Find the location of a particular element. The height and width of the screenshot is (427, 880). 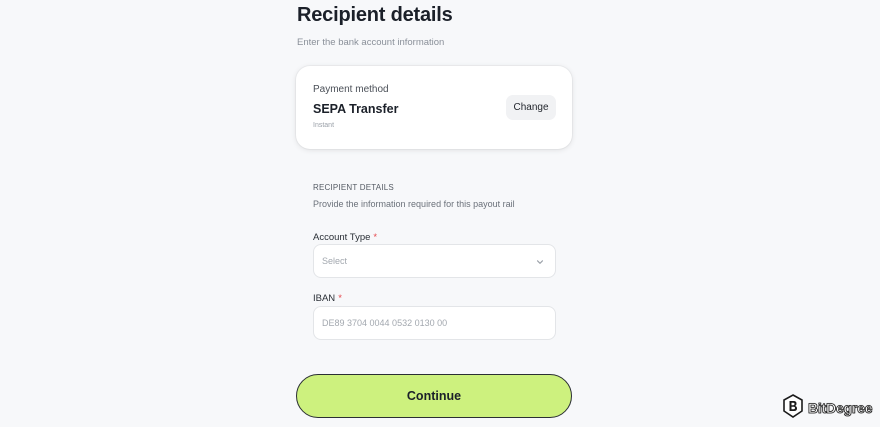

bitdegree-watermark: BitDegree is located at coordinates (827, 408).